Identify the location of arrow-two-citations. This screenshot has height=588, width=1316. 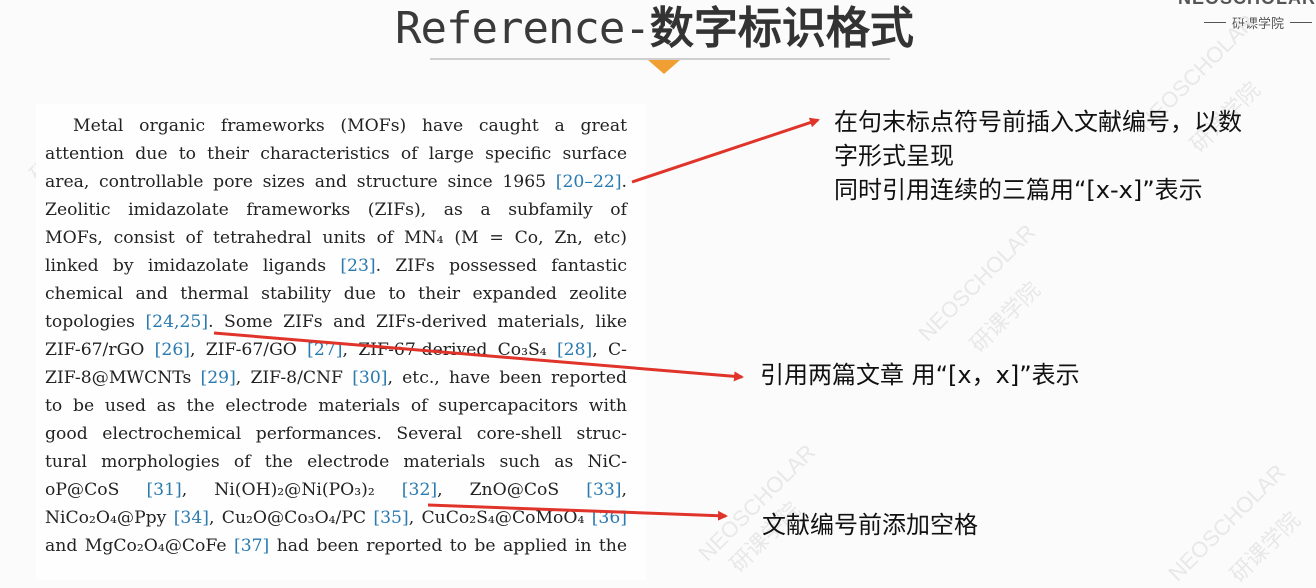
(478, 356).